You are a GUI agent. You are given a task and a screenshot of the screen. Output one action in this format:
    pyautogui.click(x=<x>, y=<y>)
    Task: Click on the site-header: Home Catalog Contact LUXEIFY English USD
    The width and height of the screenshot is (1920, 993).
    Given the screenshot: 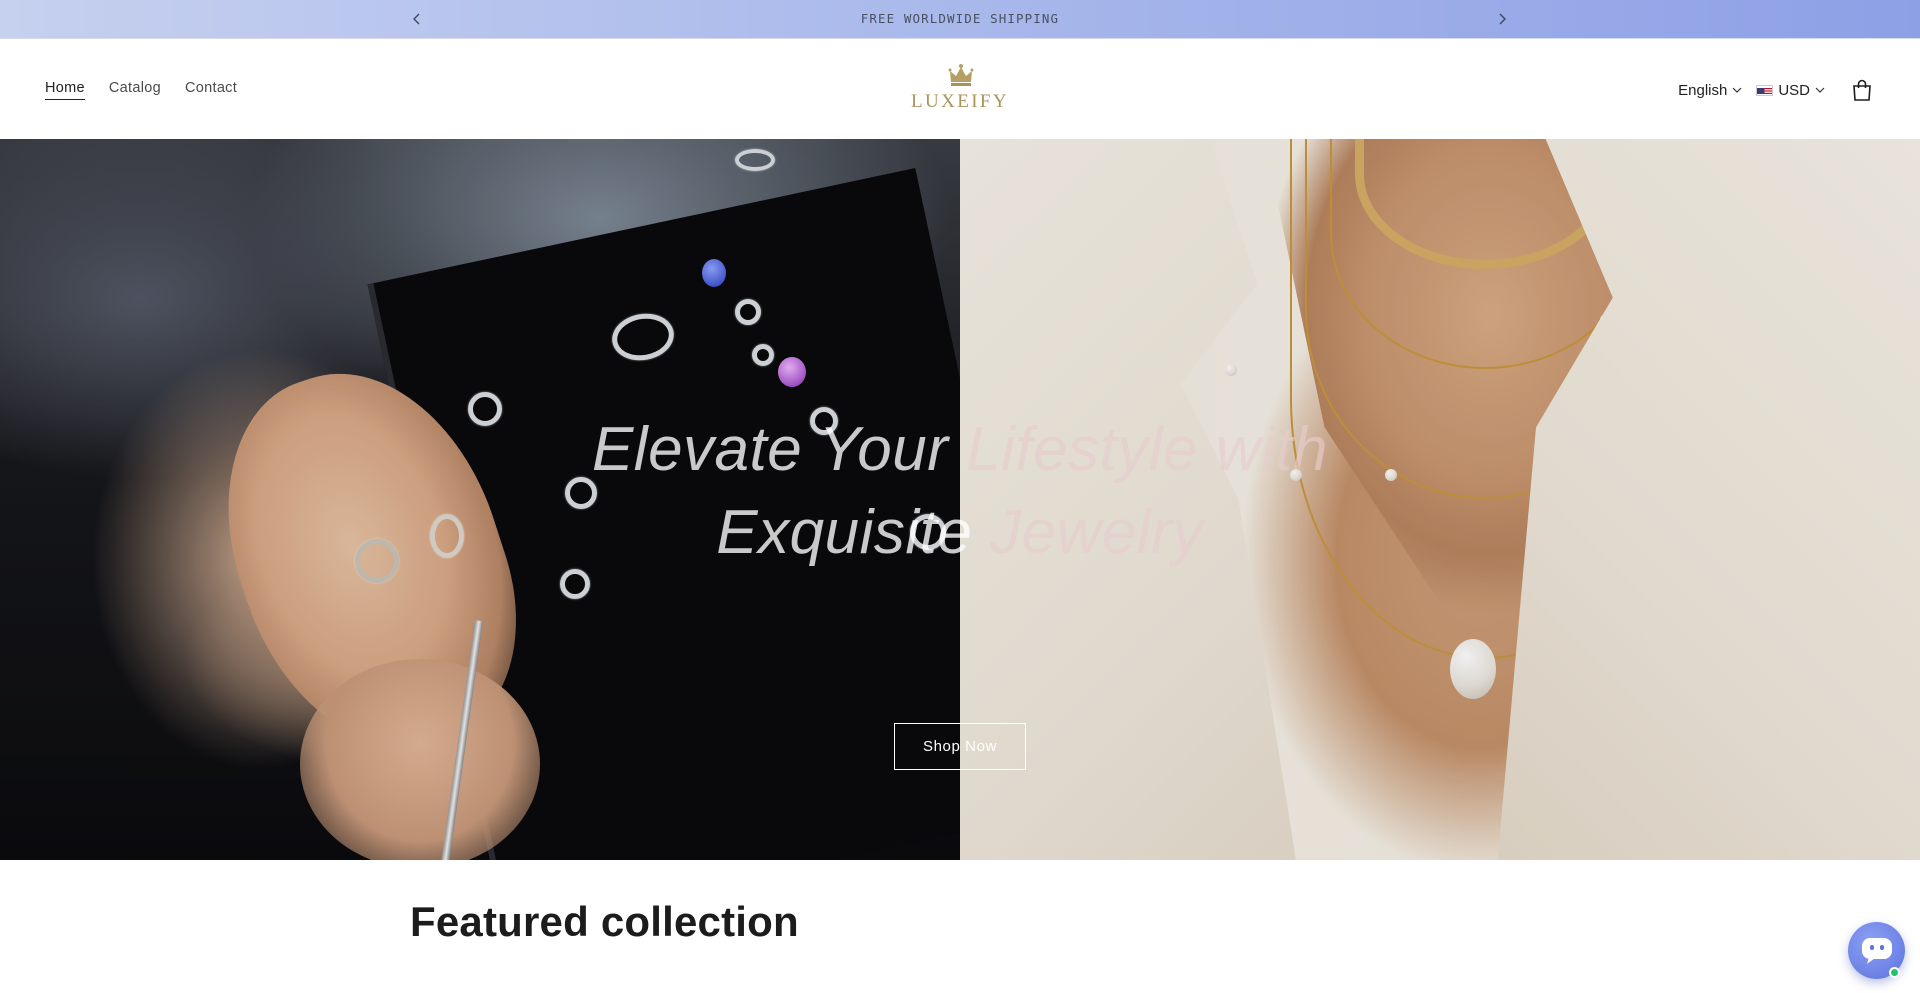 What is the action you would take?
    pyautogui.click(x=960, y=89)
    